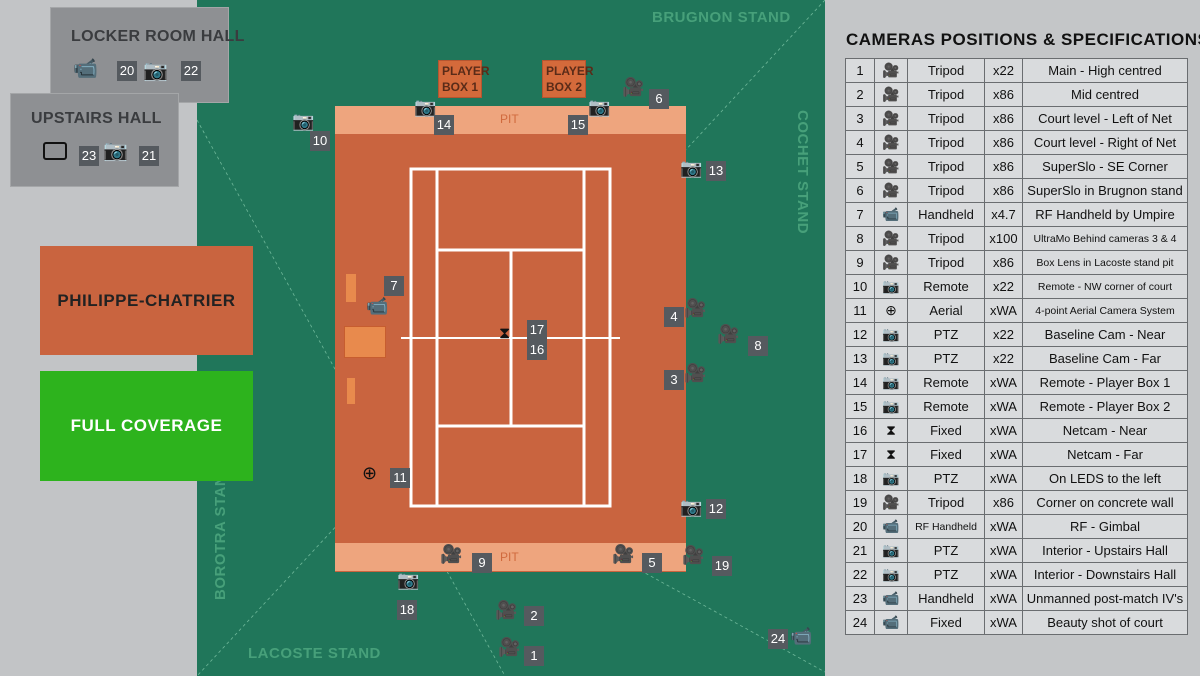 The height and width of the screenshot is (676, 1200). I want to click on table-row: 6 🎥 Tripod x86 SuperSlo in Brugnon stand, so click(1016, 190).